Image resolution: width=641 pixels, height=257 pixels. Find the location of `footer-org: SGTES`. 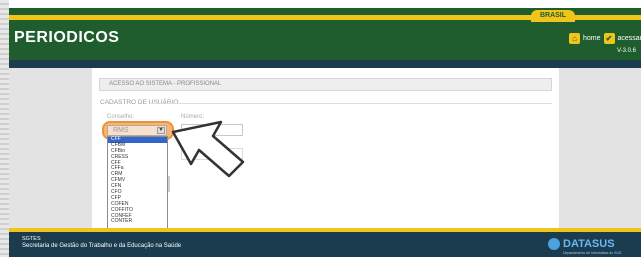

footer-org: SGTES is located at coordinates (31, 239).